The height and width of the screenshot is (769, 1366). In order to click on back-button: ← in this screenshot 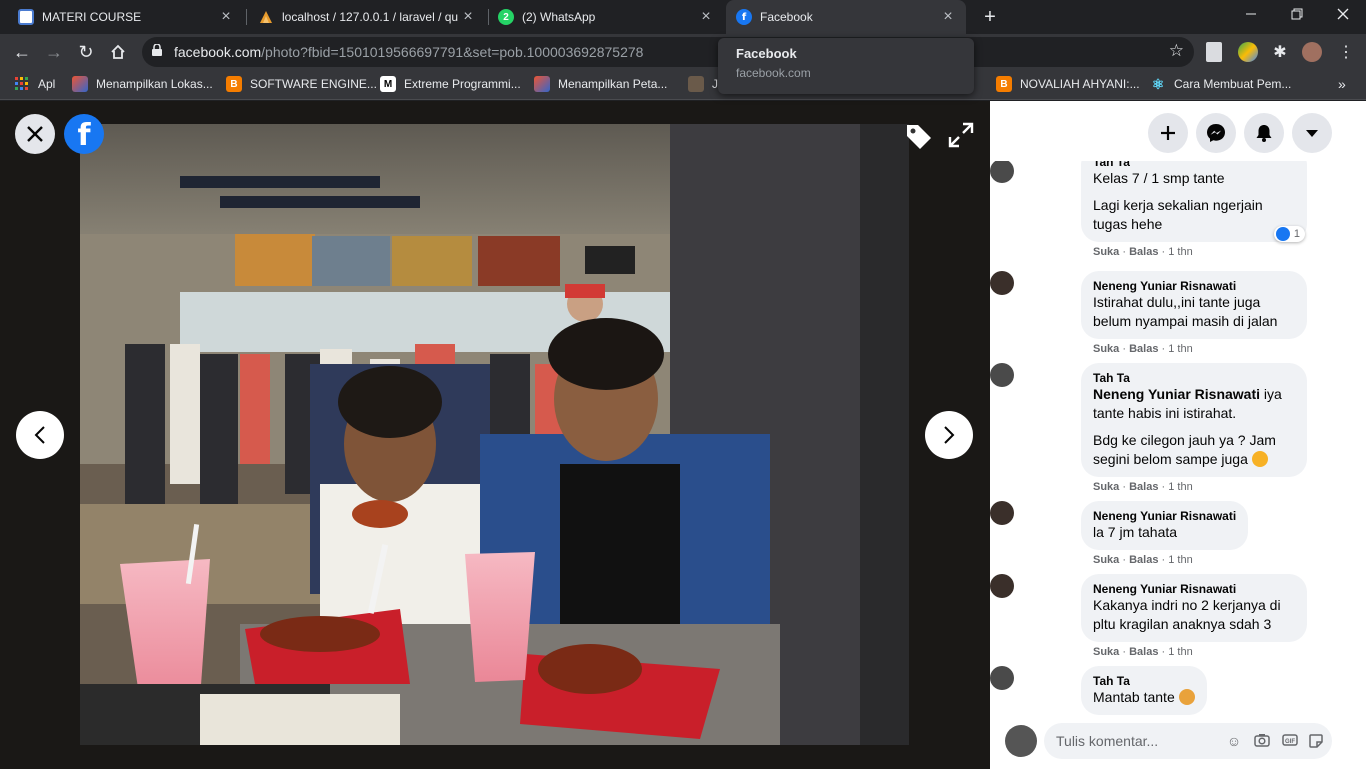, I will do `click(22, 52)`.